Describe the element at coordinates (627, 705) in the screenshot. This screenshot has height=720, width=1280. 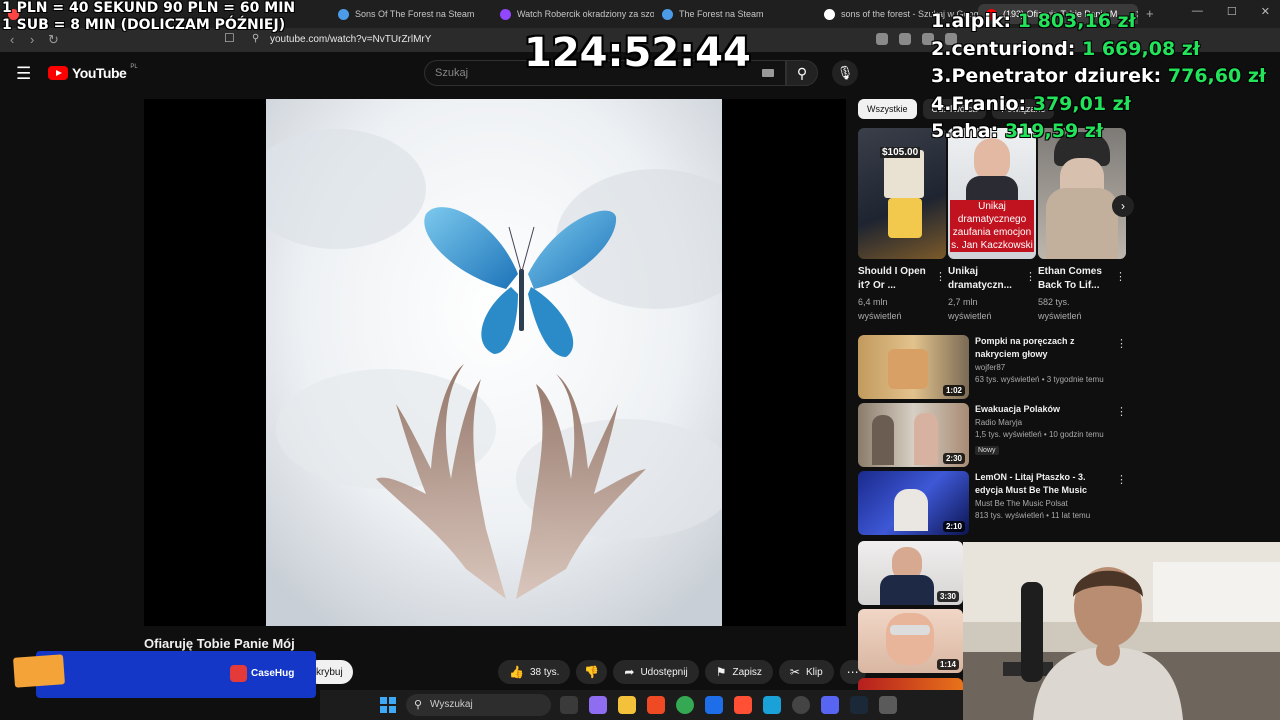
I see `file-explorer-icon` at that location.